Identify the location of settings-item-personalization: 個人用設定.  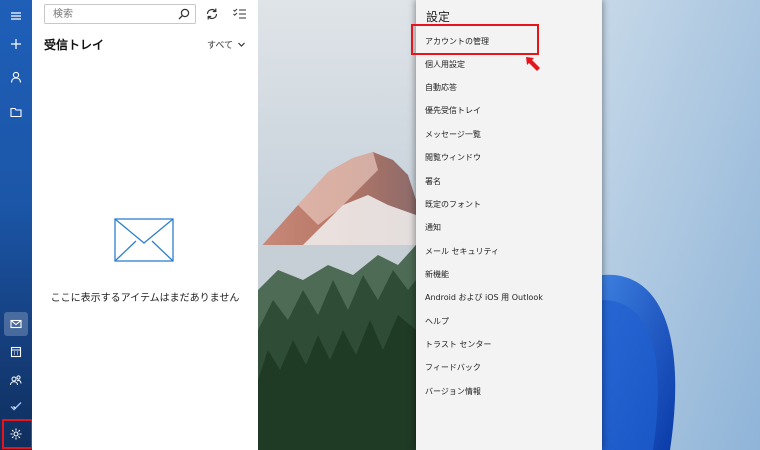
(445, 64).